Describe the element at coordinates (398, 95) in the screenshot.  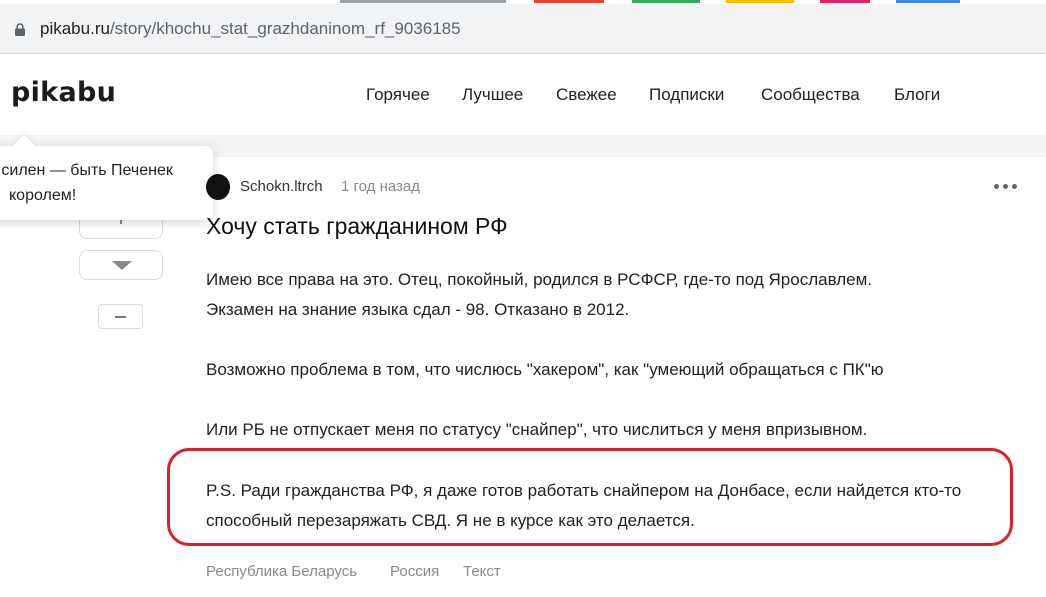
I see `nav-hot: Горячее` at that location.